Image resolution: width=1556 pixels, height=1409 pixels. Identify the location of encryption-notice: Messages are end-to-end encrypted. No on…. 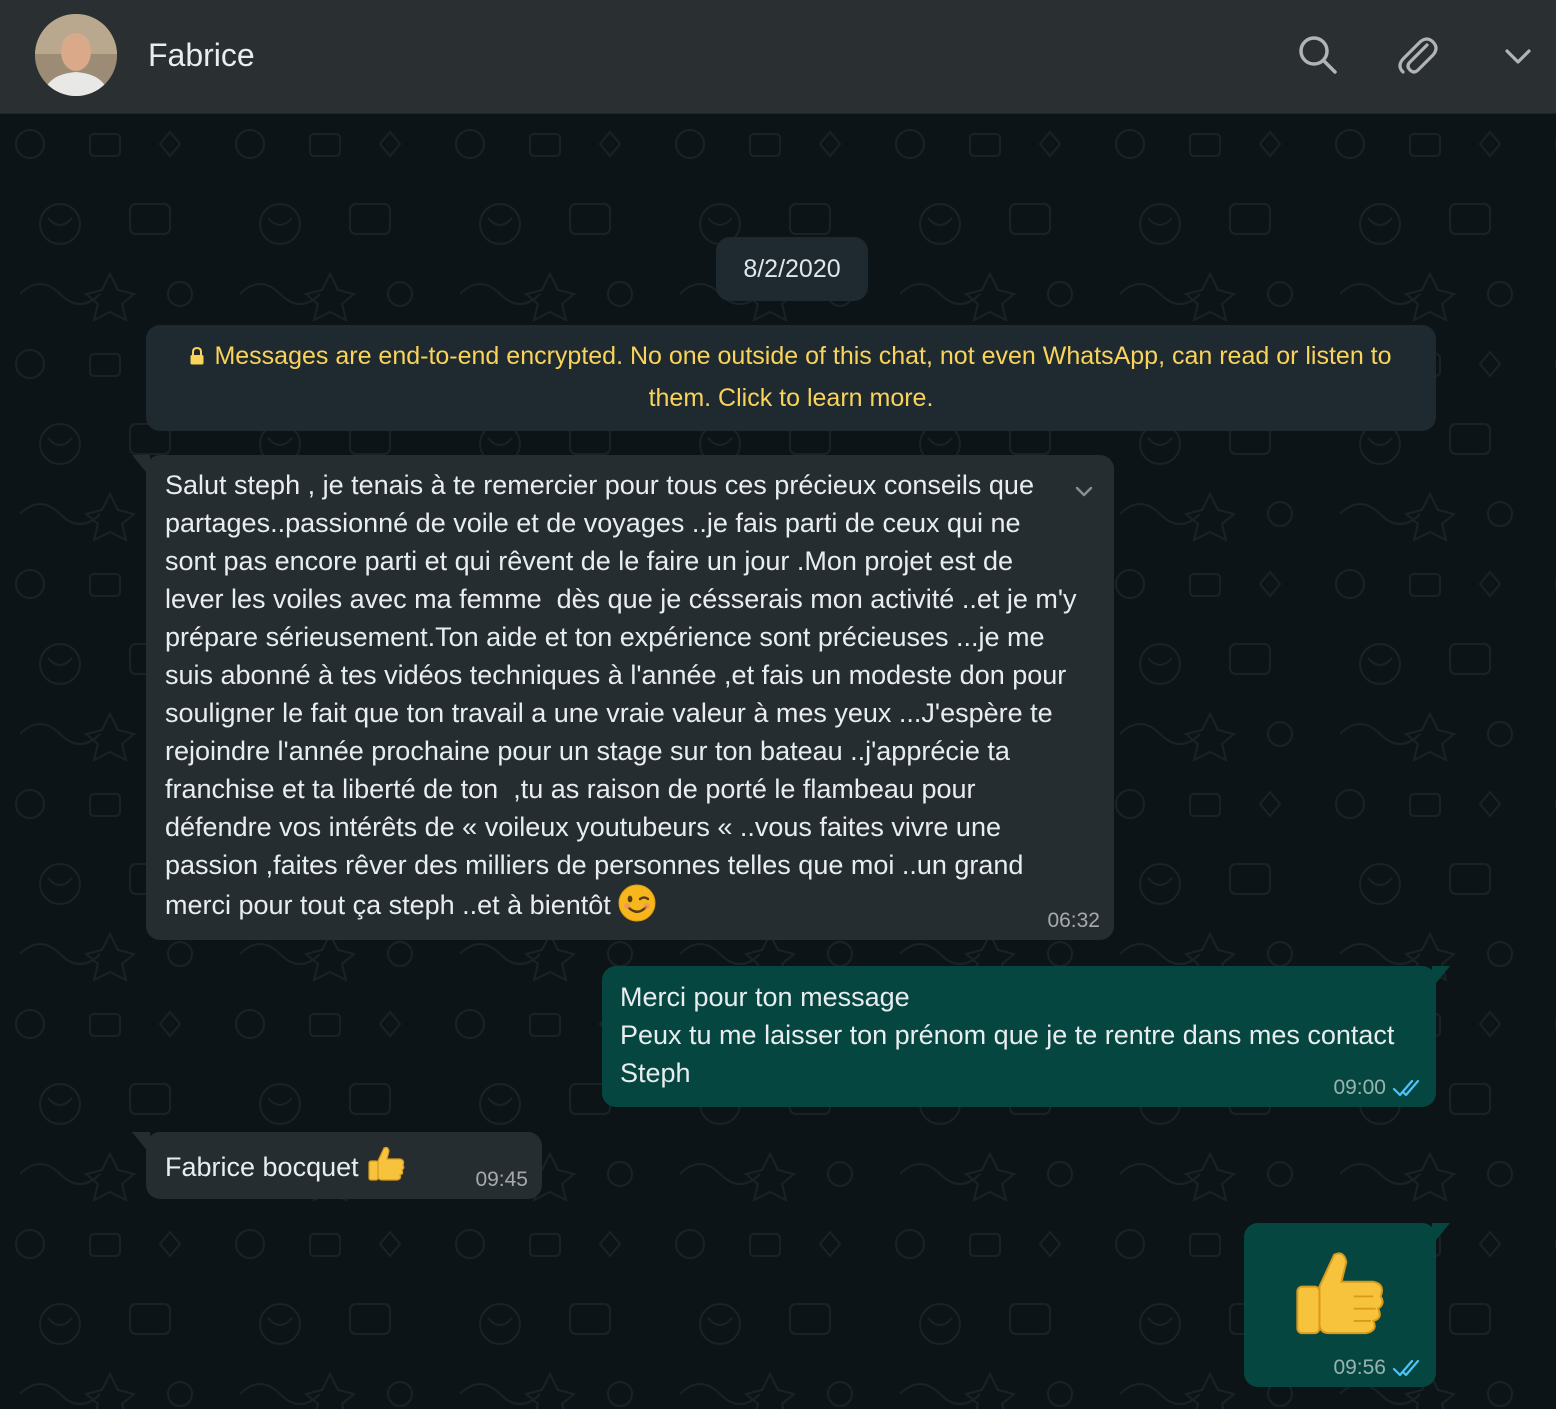
(791, 378).